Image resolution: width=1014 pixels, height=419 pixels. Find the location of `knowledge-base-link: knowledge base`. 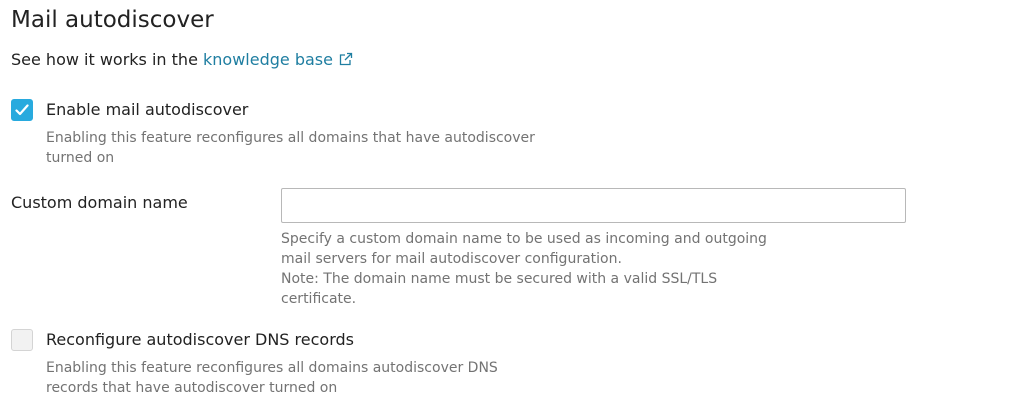

knowledge-base-link: knowledge base is located at coordinates (278, 59).